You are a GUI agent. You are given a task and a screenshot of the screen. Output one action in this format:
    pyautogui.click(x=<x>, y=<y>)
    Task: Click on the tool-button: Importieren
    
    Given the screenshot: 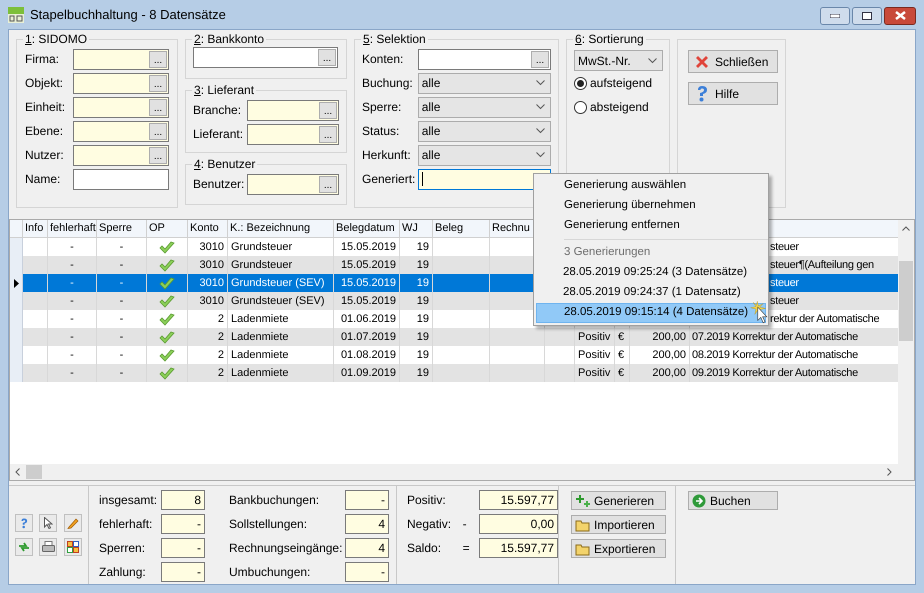 What is the action you would take?
    pyautogui.click(x=618, y=524)
    